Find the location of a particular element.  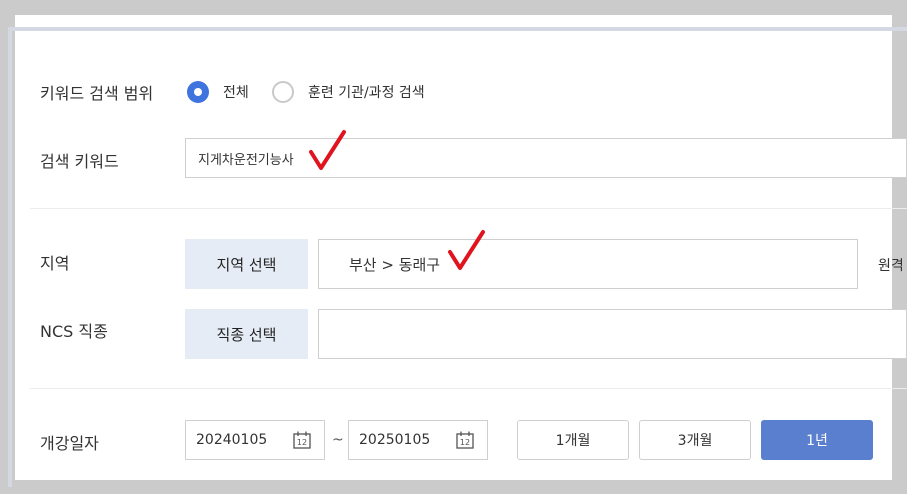

end-date-value: 20250105 is located at coordinates (395, 440).